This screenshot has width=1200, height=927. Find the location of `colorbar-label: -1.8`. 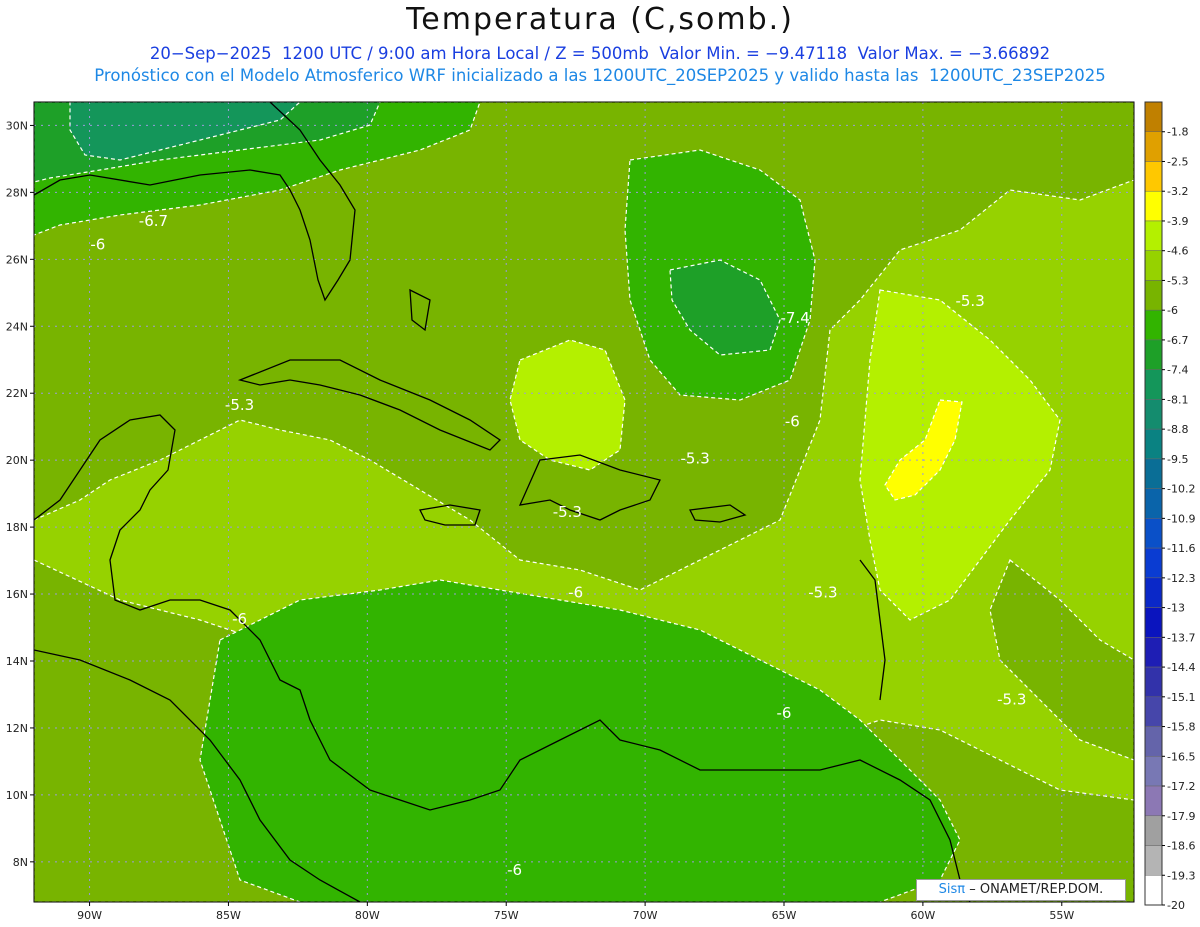

colorbar-label: -1.8 is located at coordinates (1177, 132).